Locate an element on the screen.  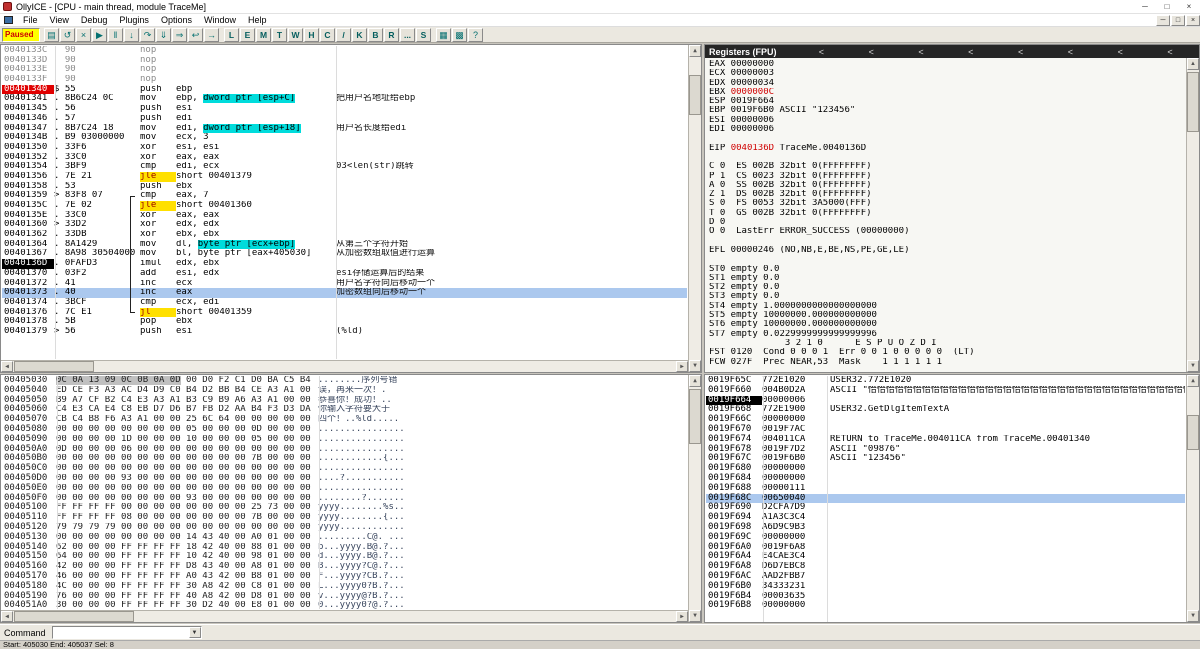
stack-row: 0019F698 A6D9C9B3 is located at coordinates (945, 527).